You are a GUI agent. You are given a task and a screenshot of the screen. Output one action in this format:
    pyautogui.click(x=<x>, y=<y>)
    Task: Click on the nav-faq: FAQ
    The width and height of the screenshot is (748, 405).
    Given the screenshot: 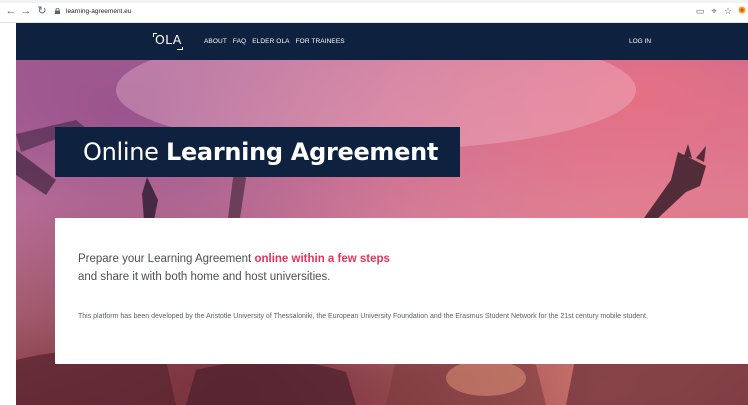 What is the action you would take?
    pyautogui.click(x=239, y=41)
    